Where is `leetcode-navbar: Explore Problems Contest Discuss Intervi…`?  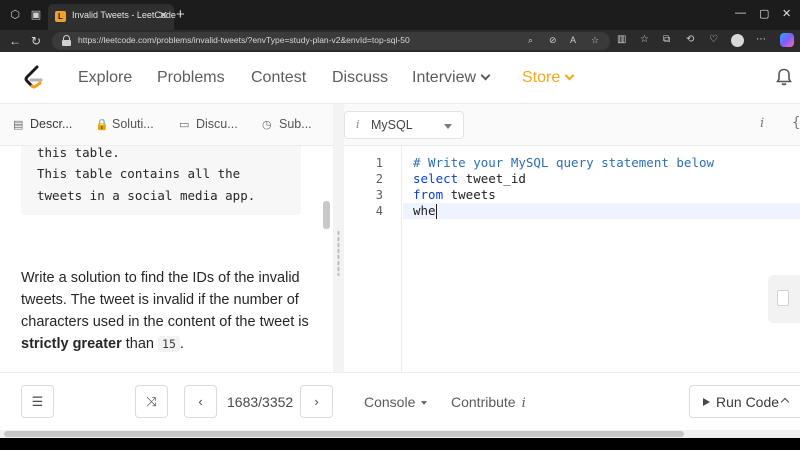
leetcode-navbar: Explore Problems Contest Discuss Intervi… is located at coordinates (400, 78).